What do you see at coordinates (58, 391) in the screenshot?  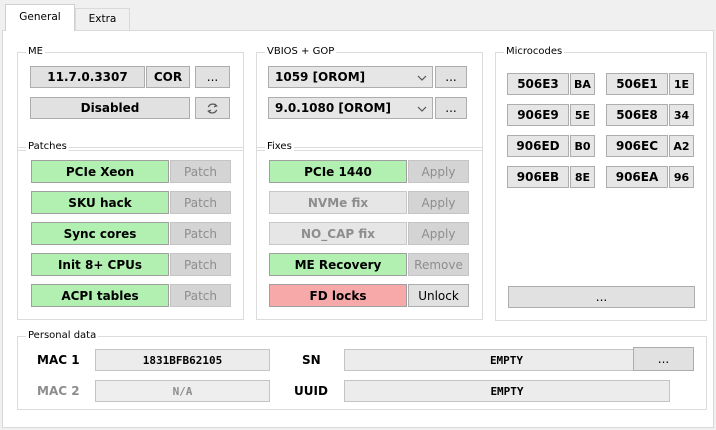 I see `mac2-label: MAC 2` at bounding box center [58, 391].